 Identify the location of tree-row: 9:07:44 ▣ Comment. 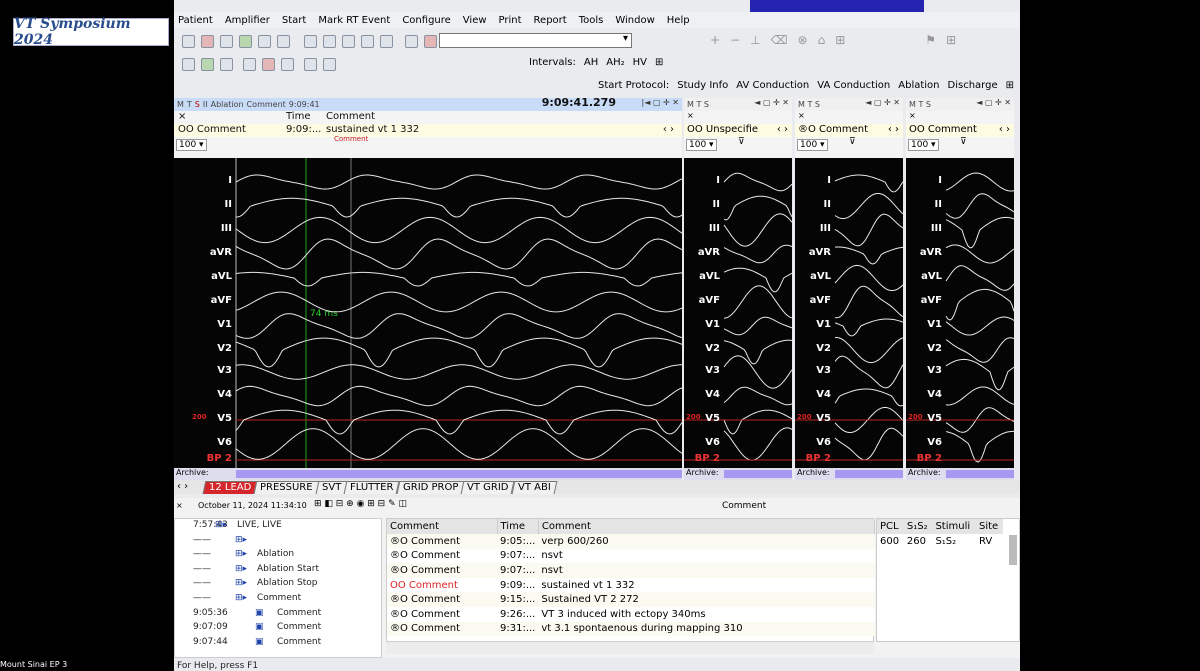
(278, 643).